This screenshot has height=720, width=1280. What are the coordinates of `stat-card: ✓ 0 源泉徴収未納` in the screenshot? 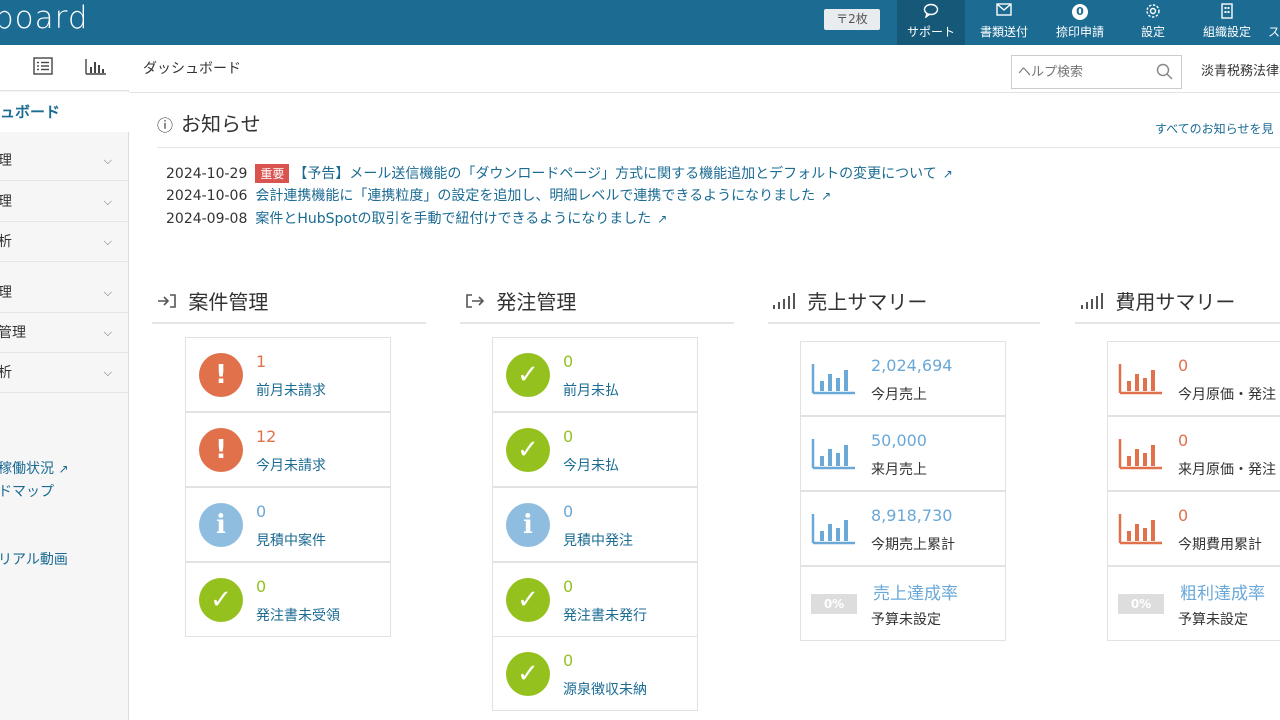 It's located at (595, 673).